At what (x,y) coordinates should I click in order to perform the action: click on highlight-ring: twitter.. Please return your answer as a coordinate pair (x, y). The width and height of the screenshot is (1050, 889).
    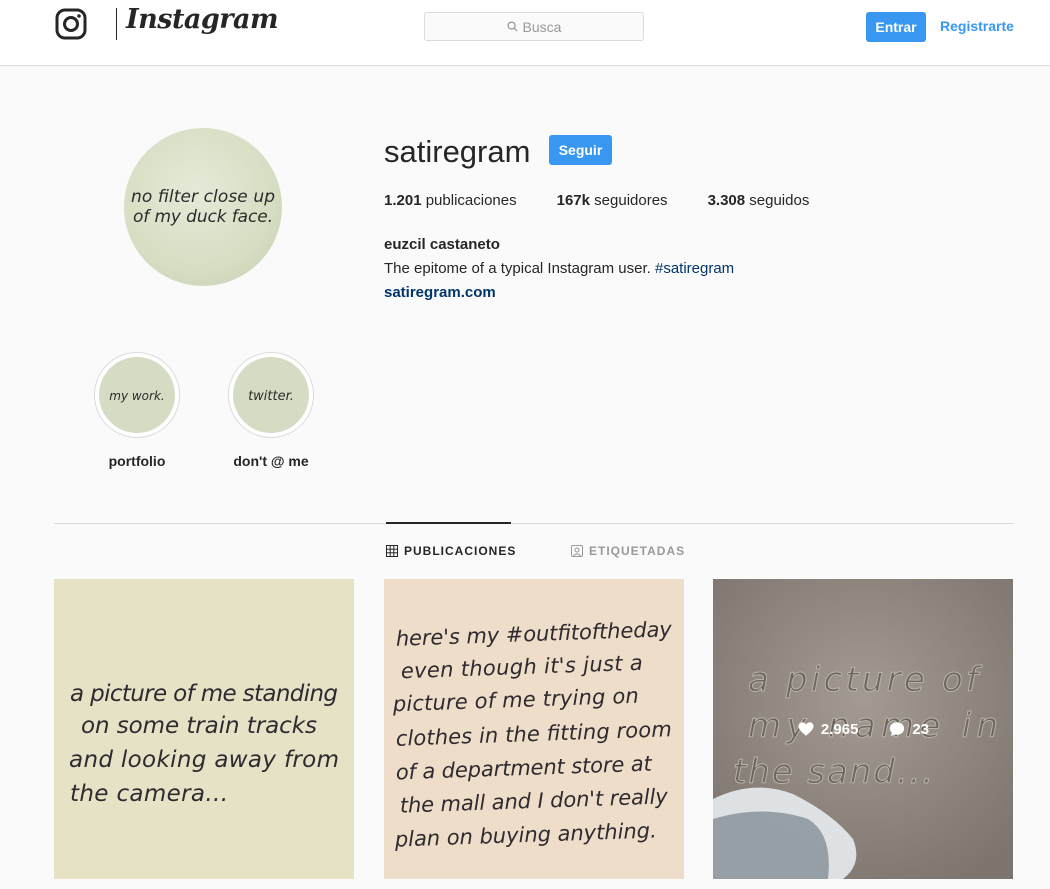
    Looking at the image, I should click on (271, 395).